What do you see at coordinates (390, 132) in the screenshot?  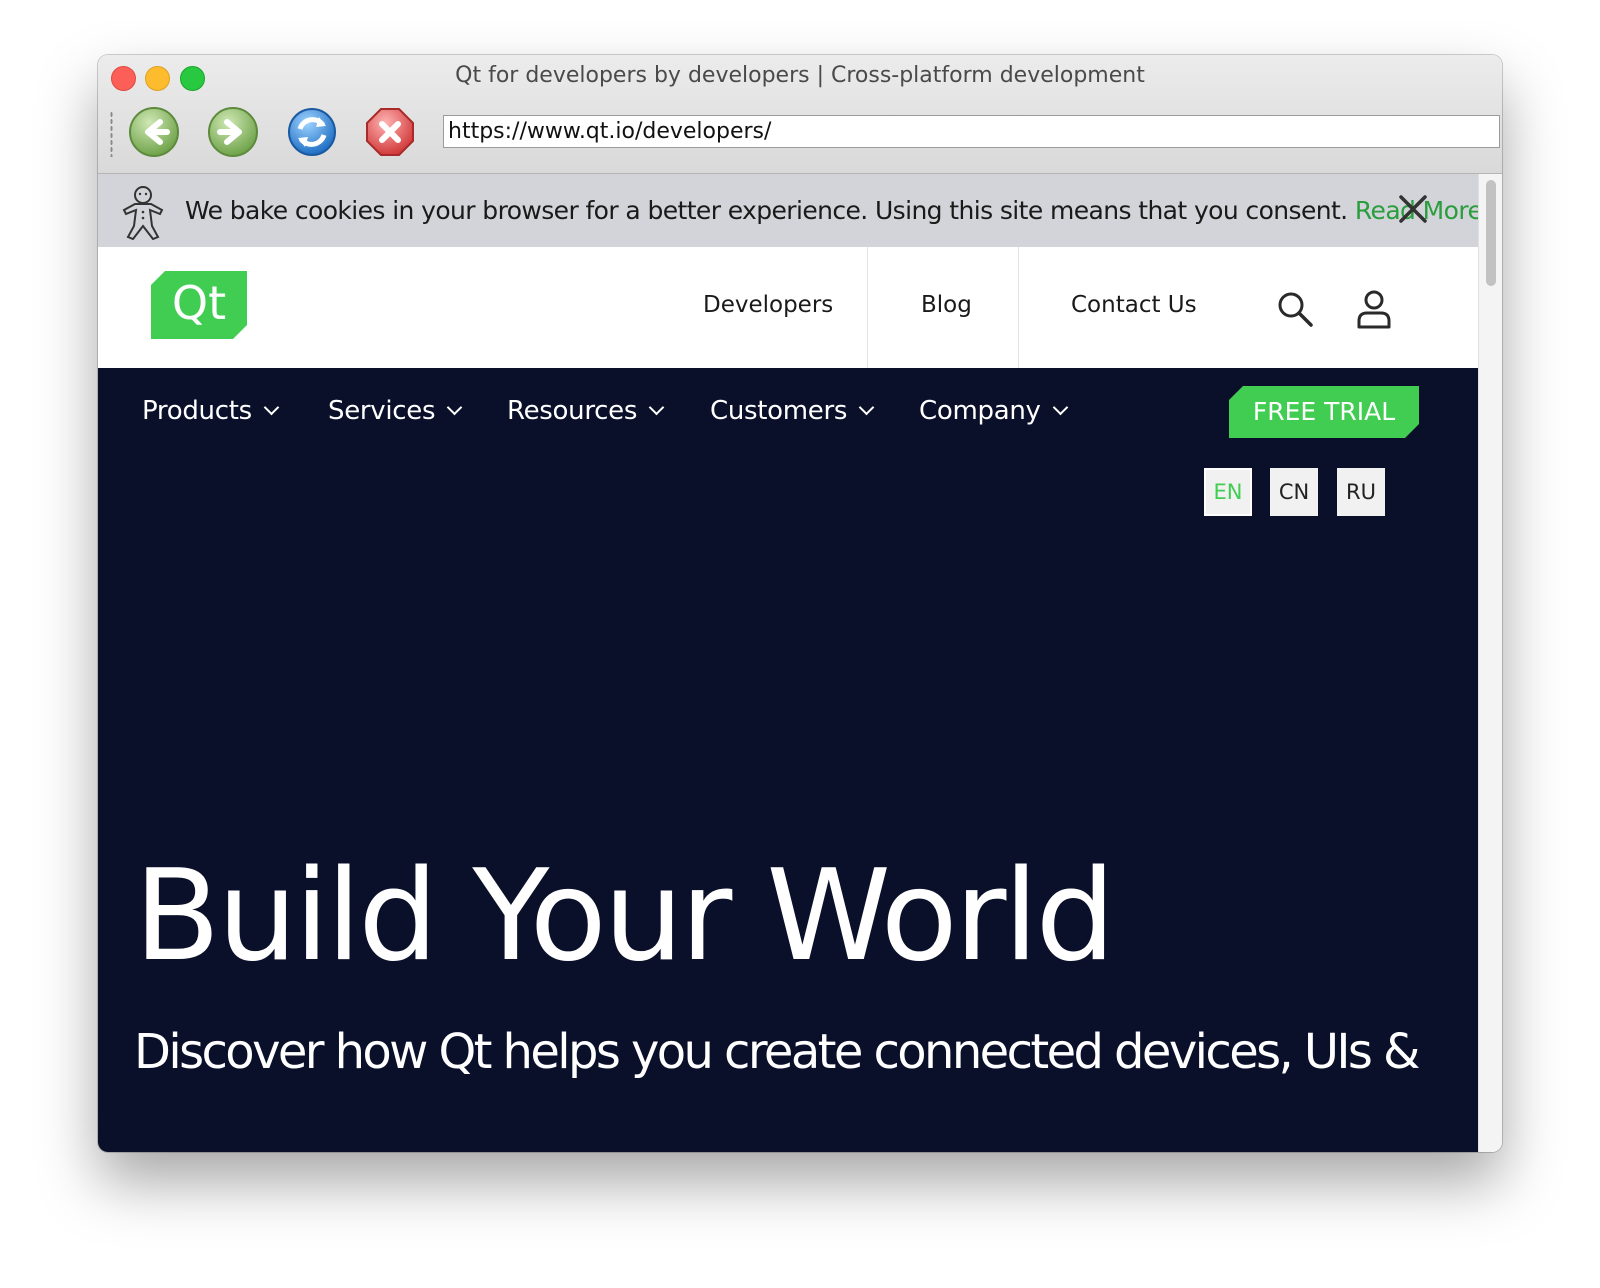 I see `stop-button` at bounding box center [390, 132].